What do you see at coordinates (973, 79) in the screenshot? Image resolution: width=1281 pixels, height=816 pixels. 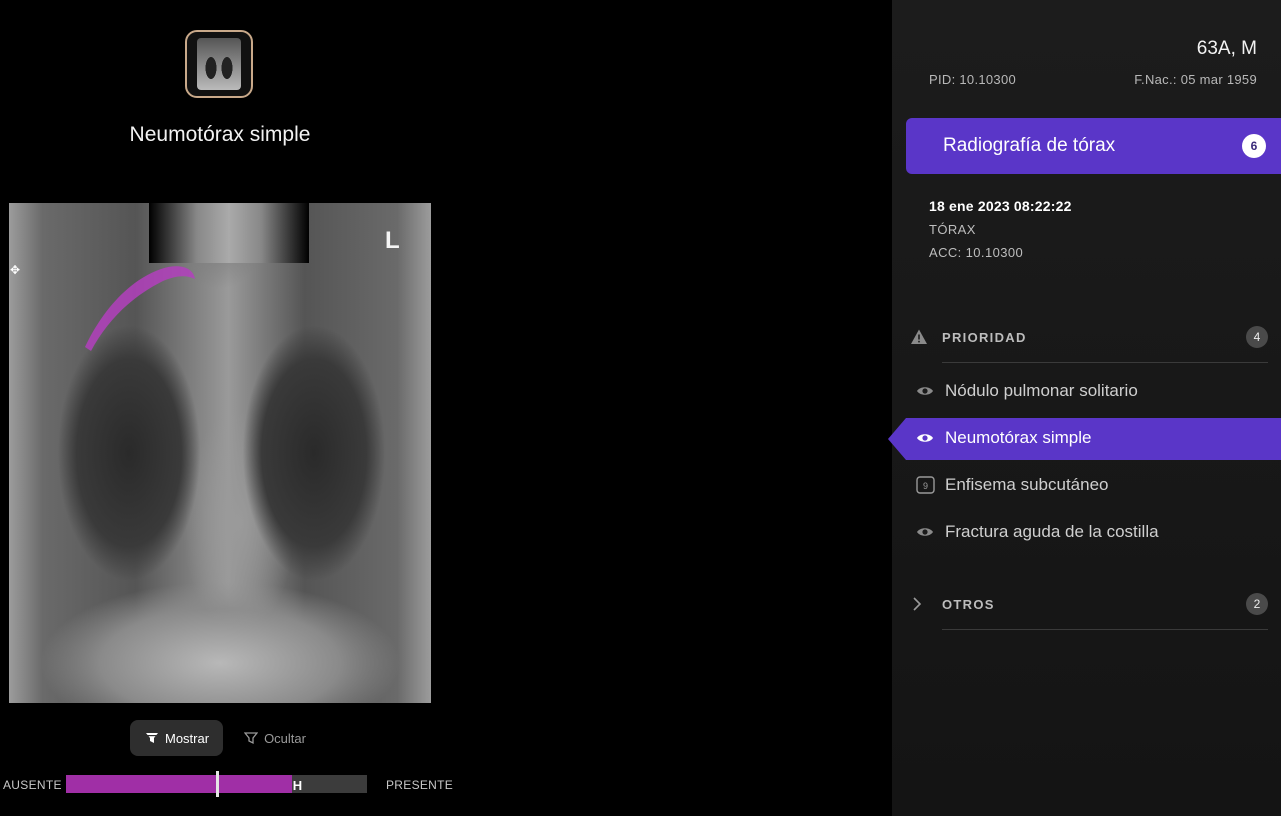 I see `patient-id: PID: 10.10300` at bounding box center [973, 79].